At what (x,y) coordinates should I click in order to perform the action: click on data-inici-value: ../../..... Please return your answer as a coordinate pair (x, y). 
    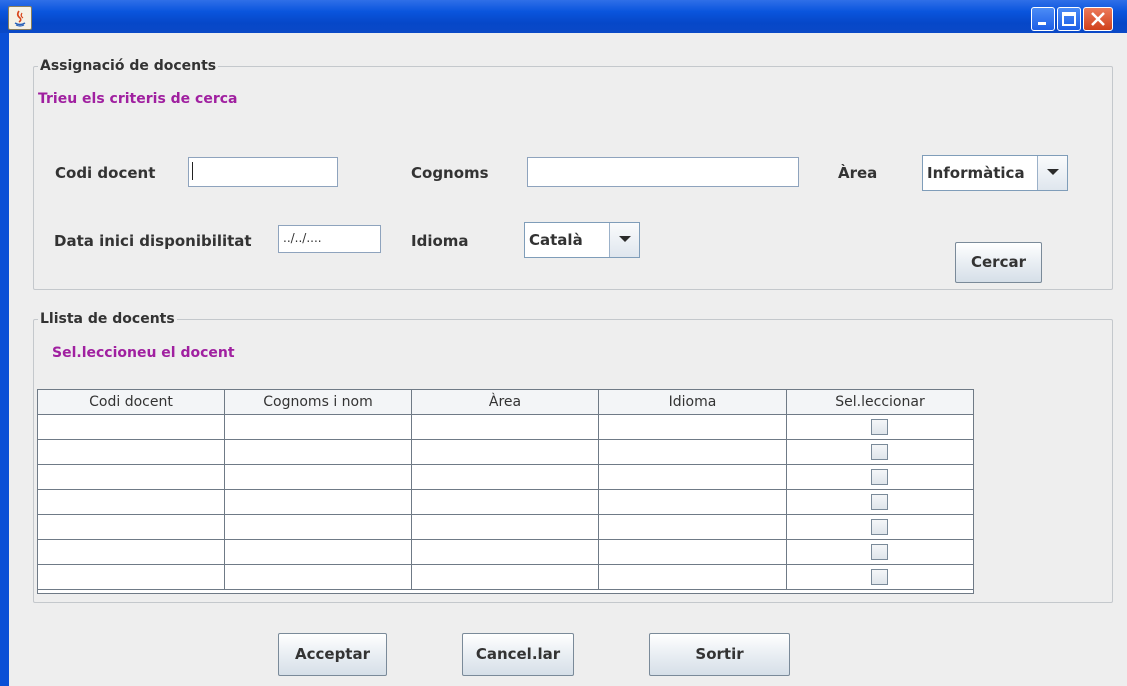
    Looking at the image, I should click on (302, 238).